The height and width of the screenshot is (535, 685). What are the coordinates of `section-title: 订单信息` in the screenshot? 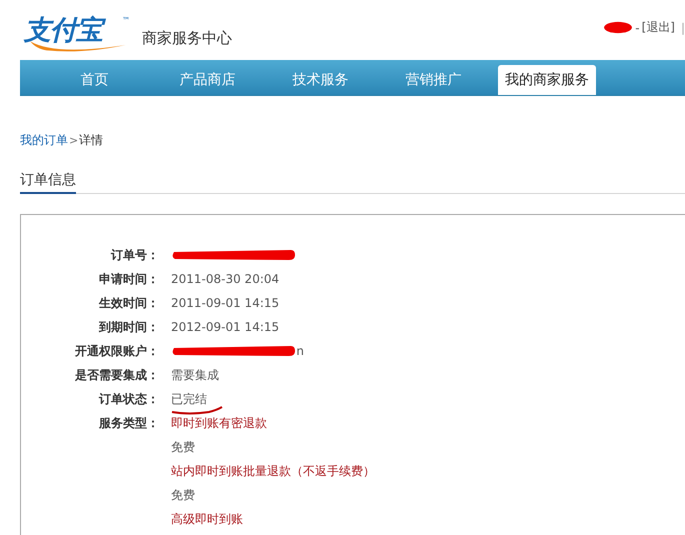 It's located at (48, 182).